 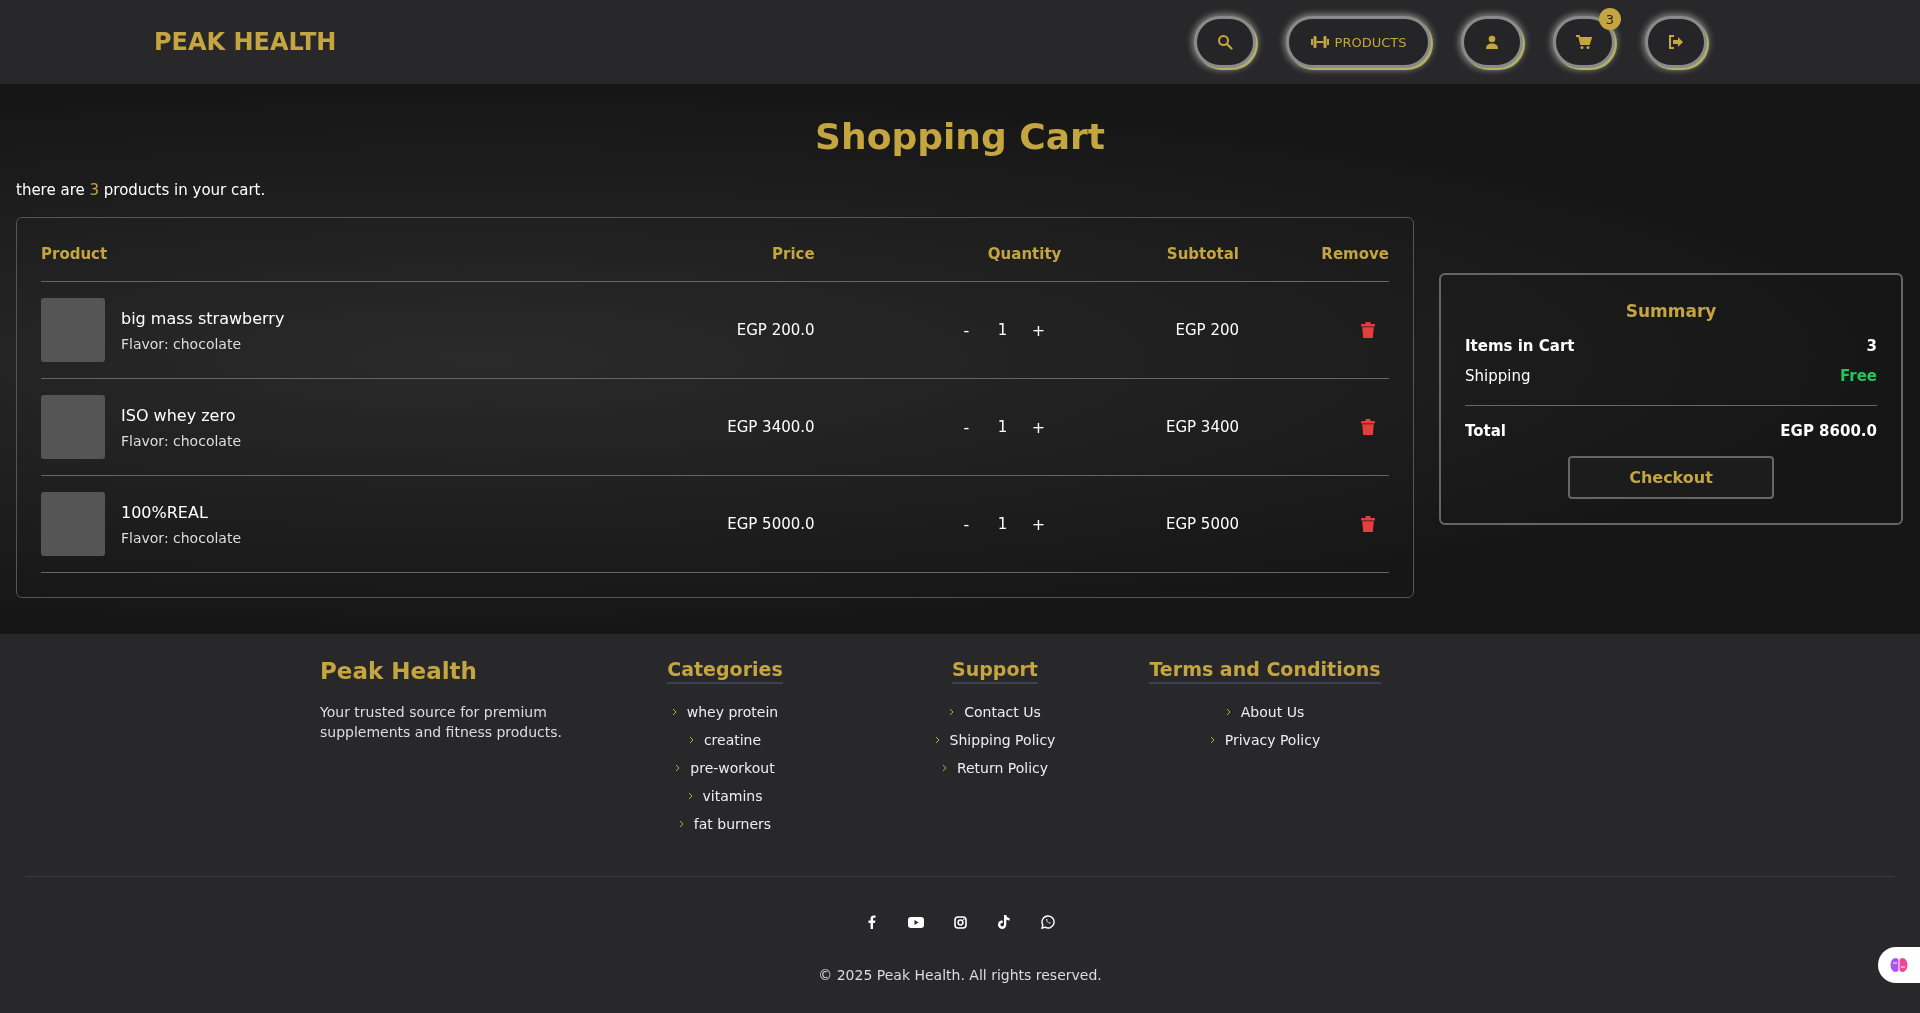 I want to click on shipping-value: Free, so click(x=1858, y=376).